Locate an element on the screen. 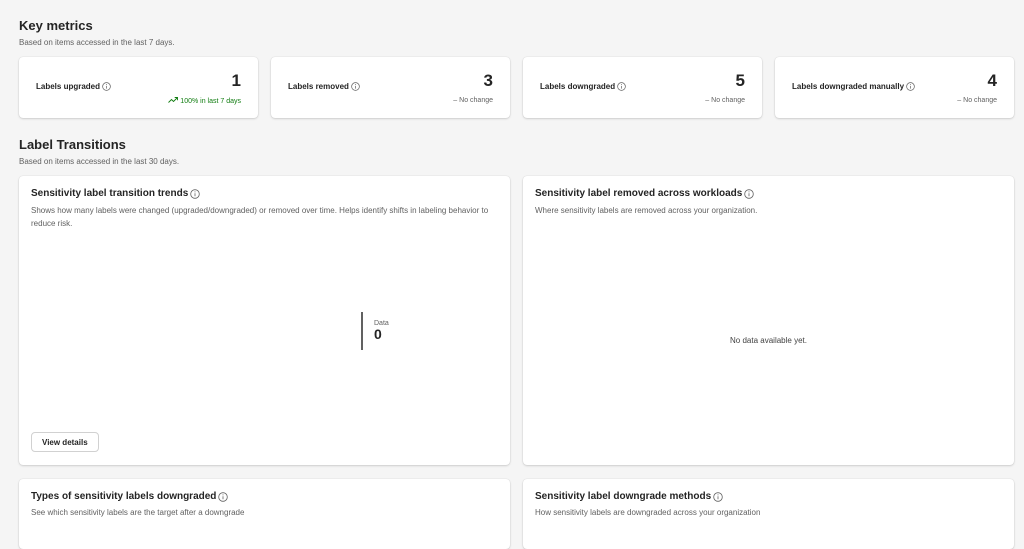 The height and width of the screenshot is (549, 1024). metric-label-wrap: Labels upgraded is located at coordinates (73, 86).